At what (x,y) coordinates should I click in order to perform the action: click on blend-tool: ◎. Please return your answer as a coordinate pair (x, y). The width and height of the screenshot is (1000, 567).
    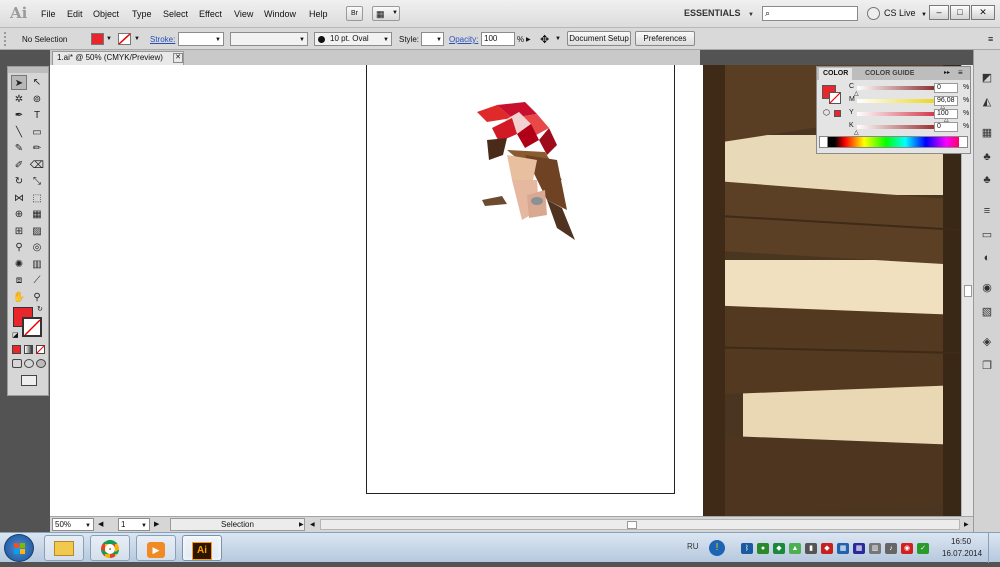
    Looking at the image, I should click on (37, 247).